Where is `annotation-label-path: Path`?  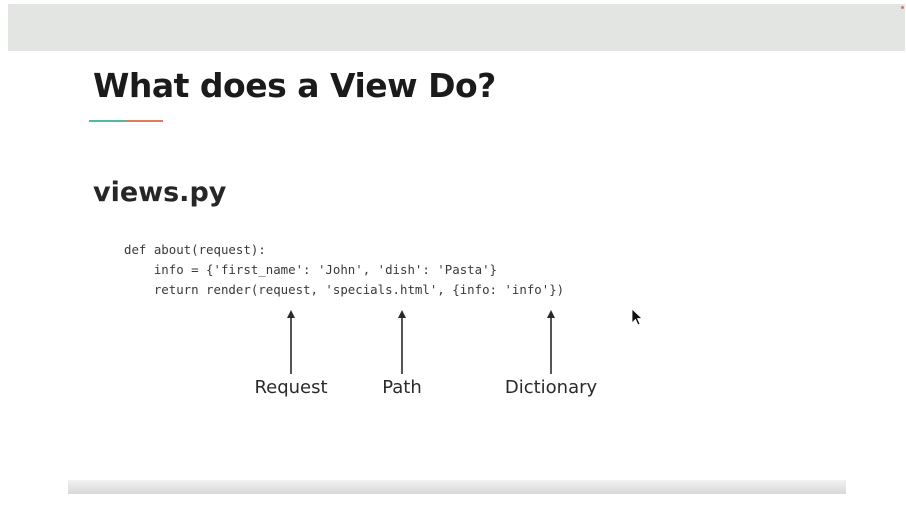 annotation-label-path: Path is located at coordinates (402, 387).